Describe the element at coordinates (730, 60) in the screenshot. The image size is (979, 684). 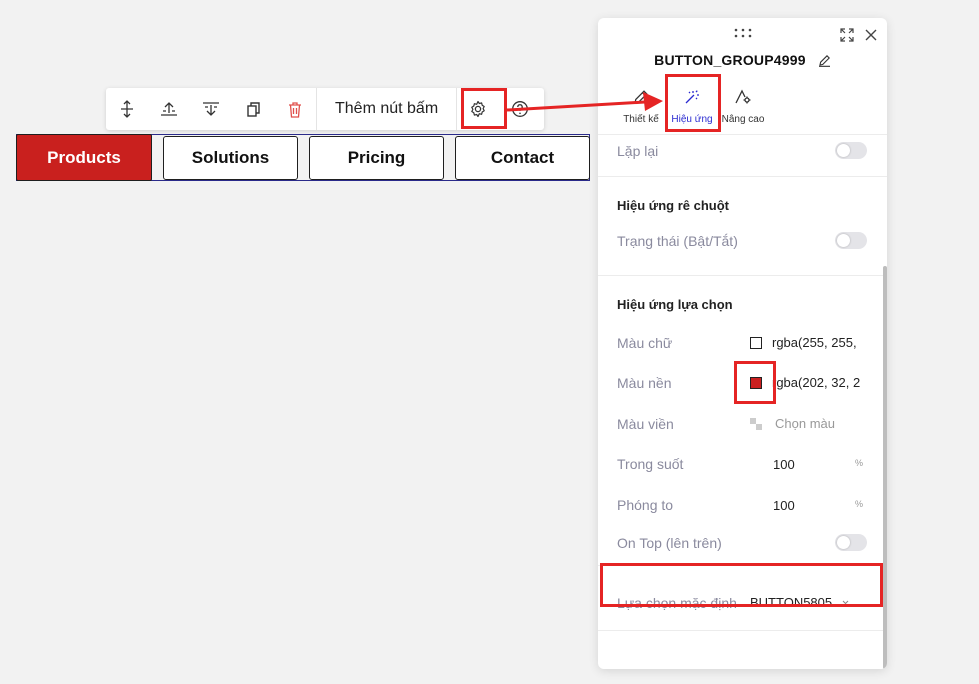
I see `element-name: BUTTON_GROUP4999` at that location.